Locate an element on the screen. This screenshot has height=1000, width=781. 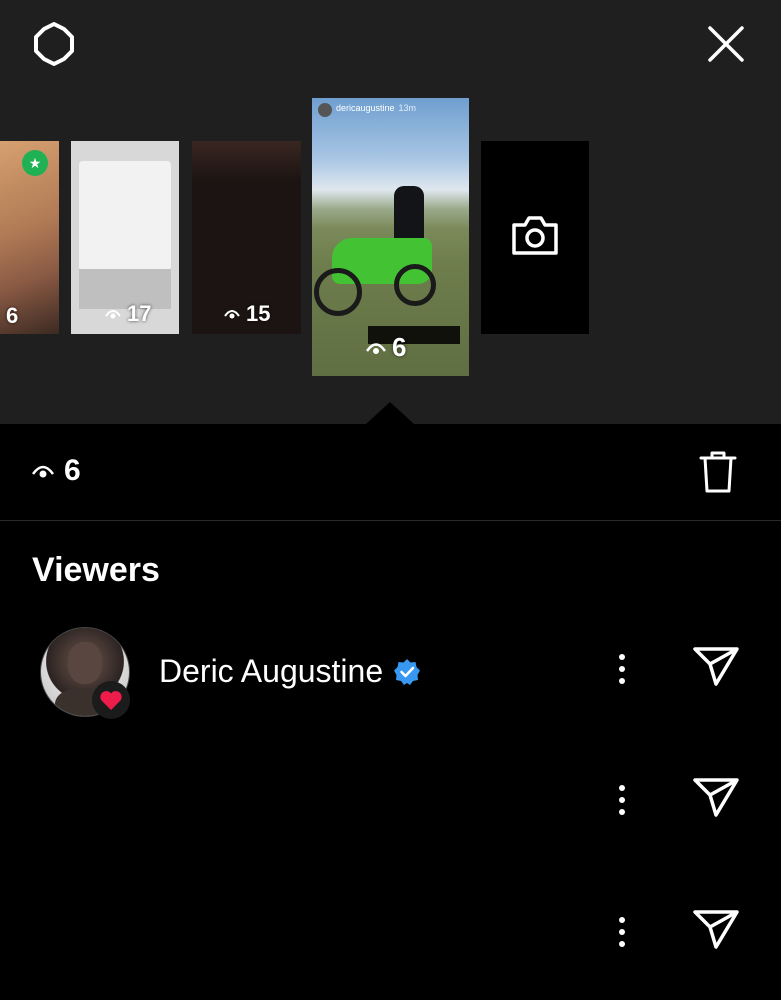
story-image is located at coordinates (246, 161).